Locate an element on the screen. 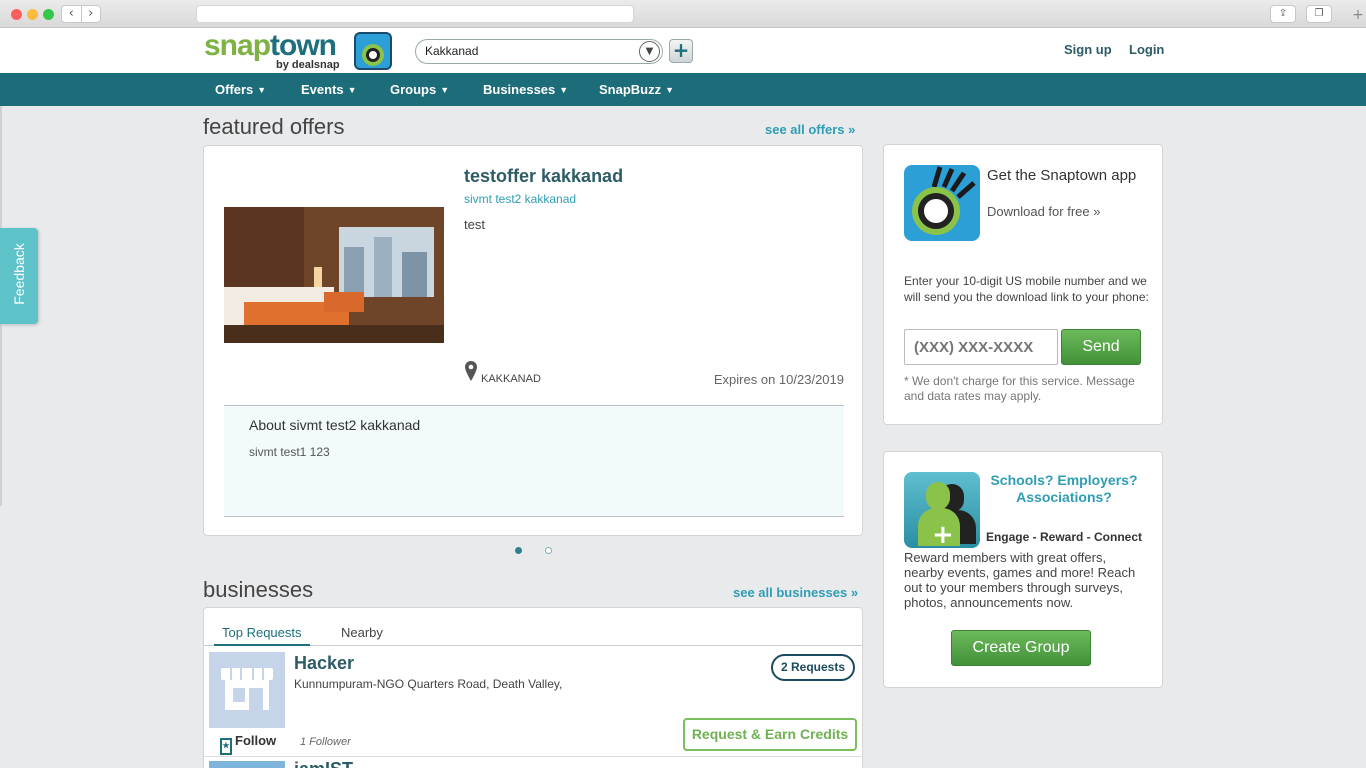  row-divider is located at coordinates (533, 756).